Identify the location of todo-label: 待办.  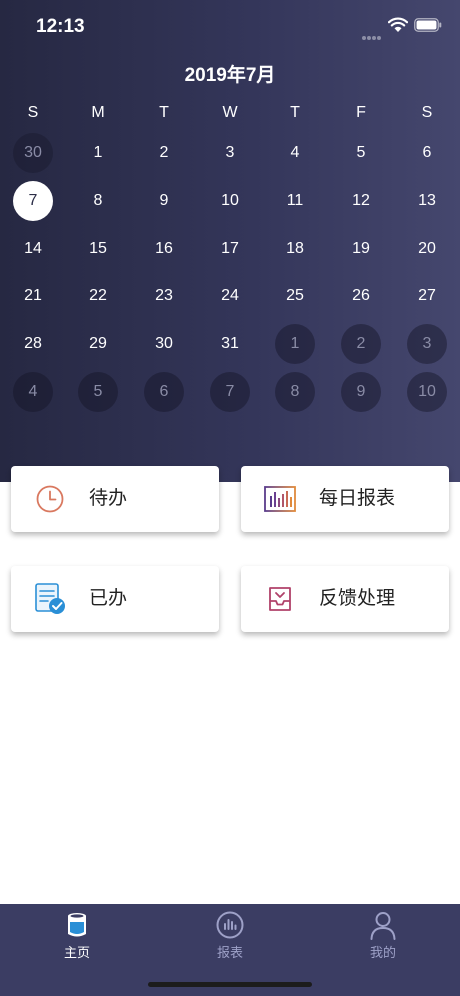
(108, 498).